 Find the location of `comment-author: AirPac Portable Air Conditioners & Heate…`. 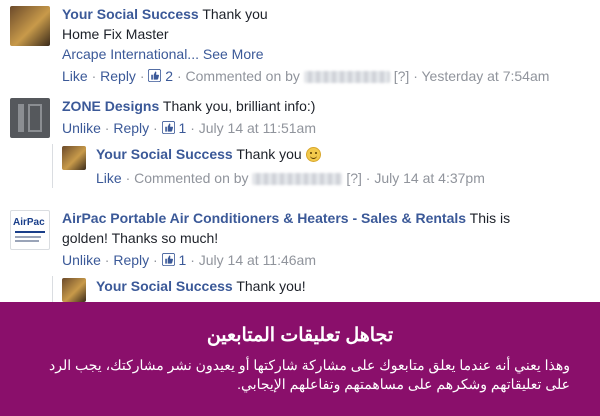

comment-author: AirPac Portable Air Conditioners & Heate… is located at coordinates (264, 218).